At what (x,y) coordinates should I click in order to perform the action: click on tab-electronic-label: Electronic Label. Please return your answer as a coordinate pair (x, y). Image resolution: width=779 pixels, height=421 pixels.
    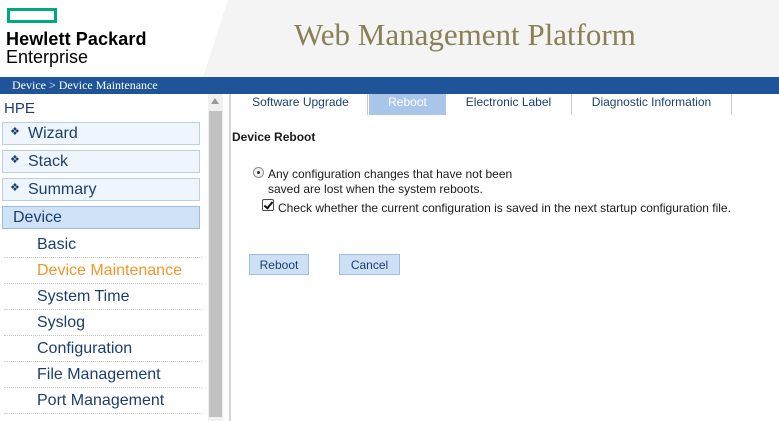
    Looking at the image, I should click on (509, 104).